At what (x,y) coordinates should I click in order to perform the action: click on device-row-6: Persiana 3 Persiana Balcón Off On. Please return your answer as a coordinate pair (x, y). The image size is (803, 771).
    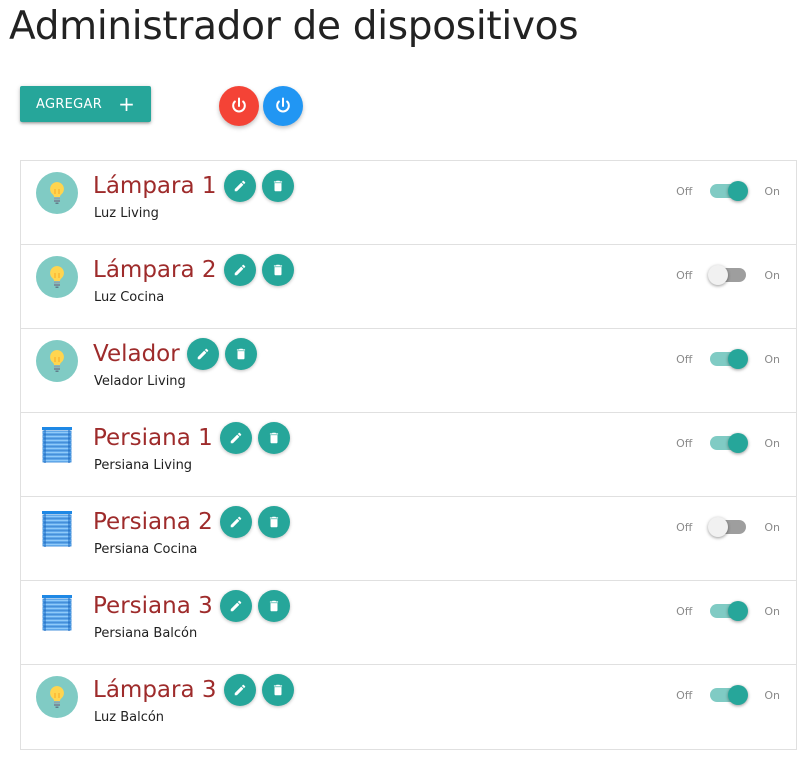
    Looking at the image, I should click on (408, 623).